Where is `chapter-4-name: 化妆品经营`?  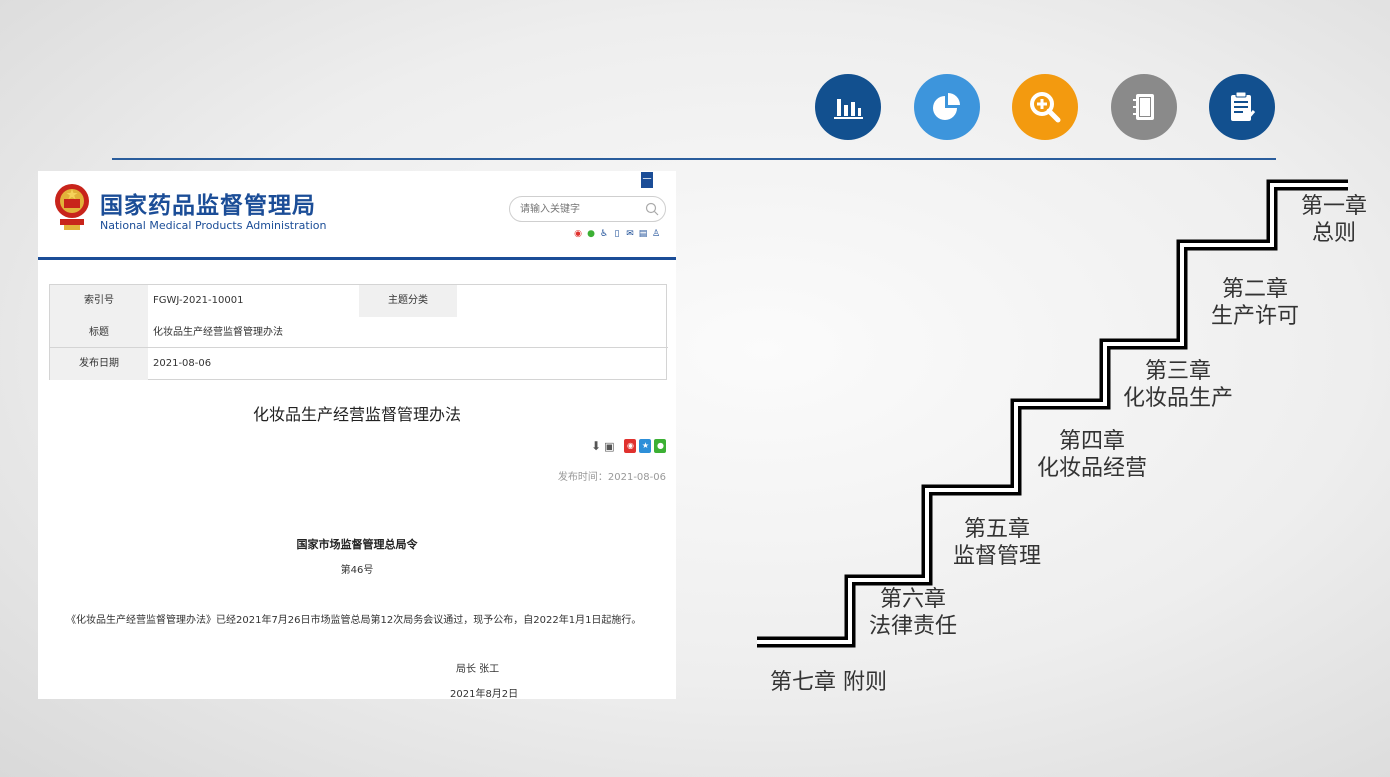
chapter-4-name: 化妆品经营 is located at coordinates (1091, 468).